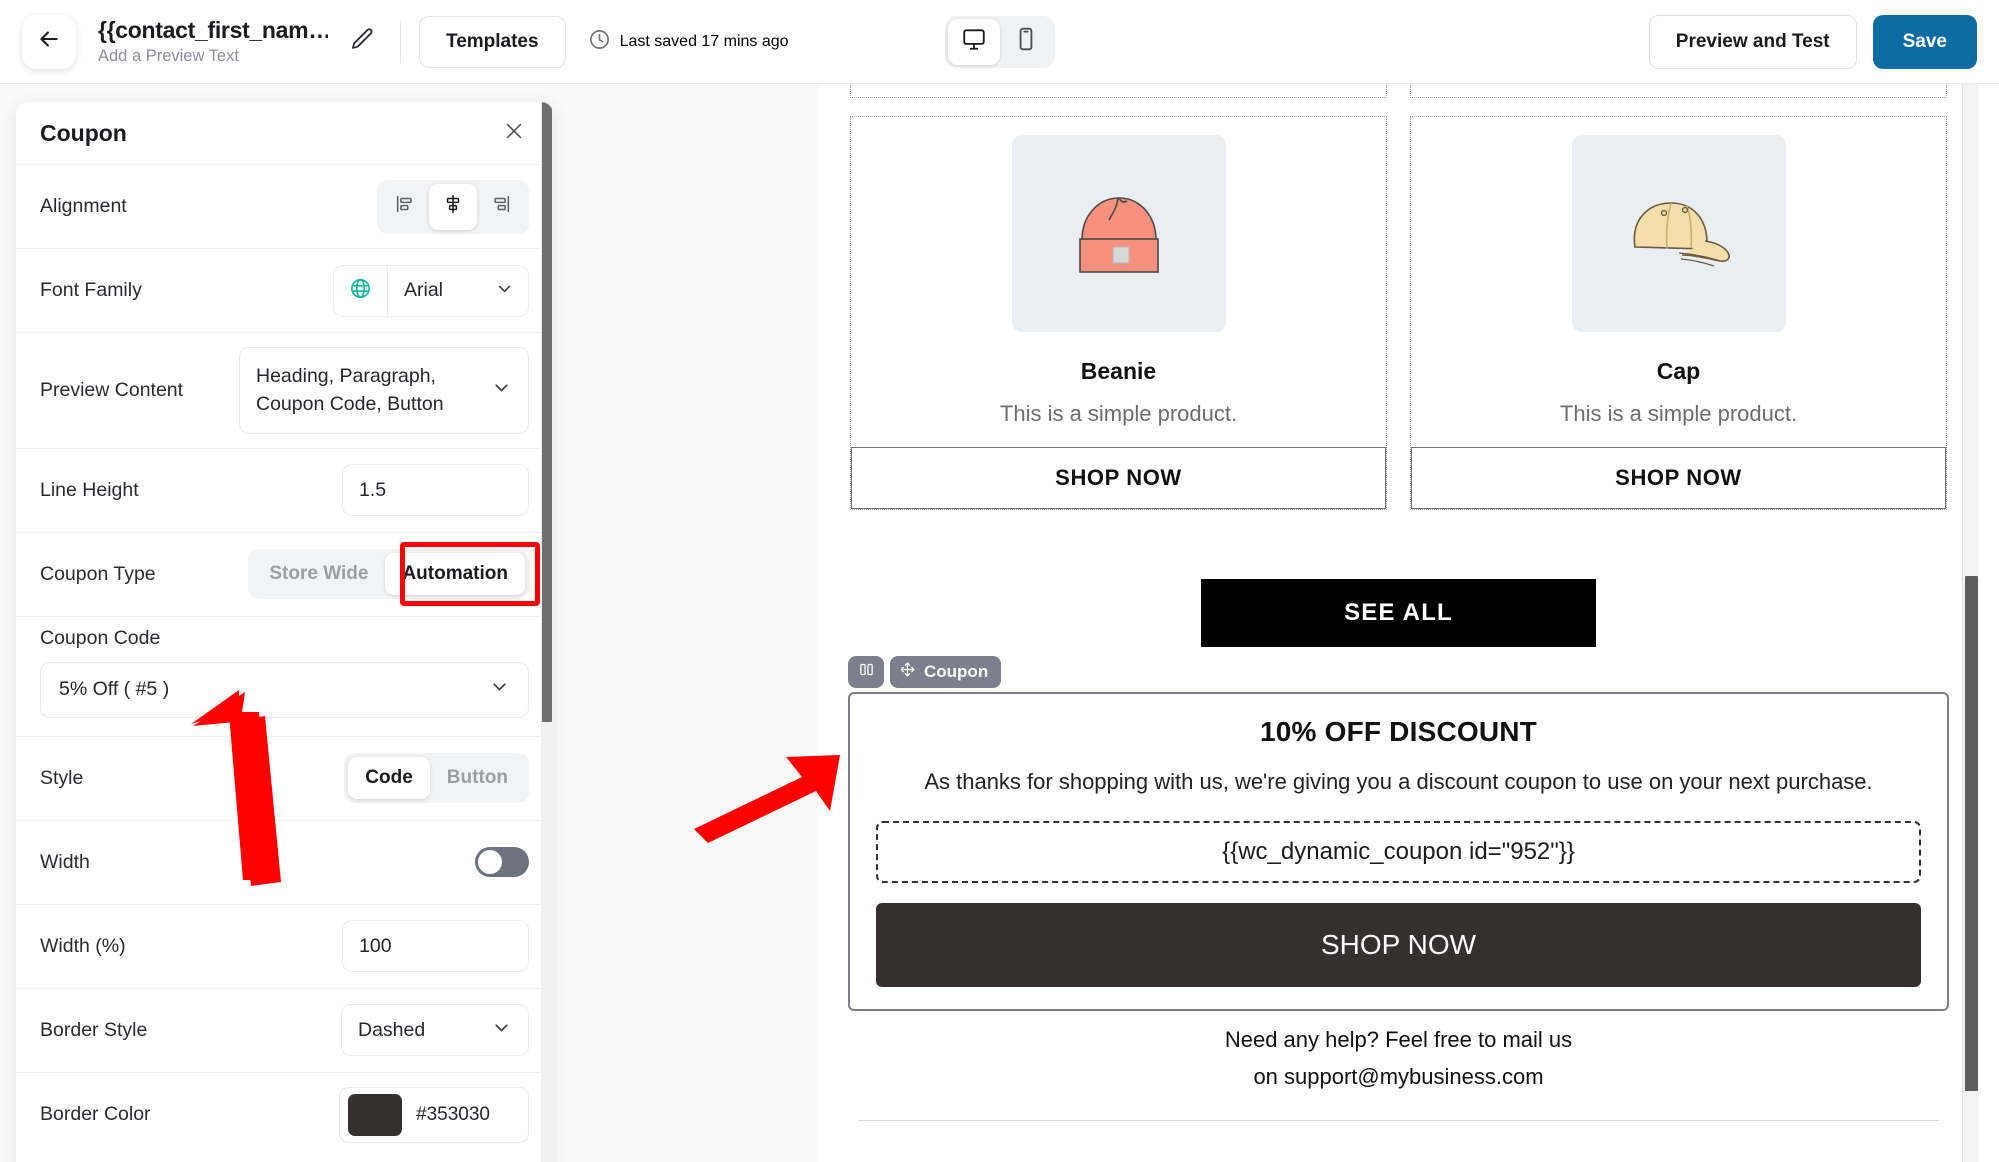 The height and width of the screenshot is (1162, 1999). Describe the element at coordinates (704, 41) in the screenshot. I see `last-saved-text: Last saved 17 mins ago` at that location.